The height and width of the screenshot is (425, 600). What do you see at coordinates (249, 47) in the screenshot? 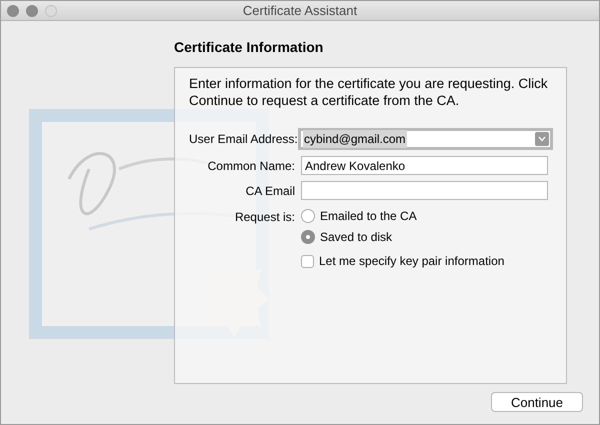
I see `section-heading: Certificate Information` at bounding box center [249, 47].